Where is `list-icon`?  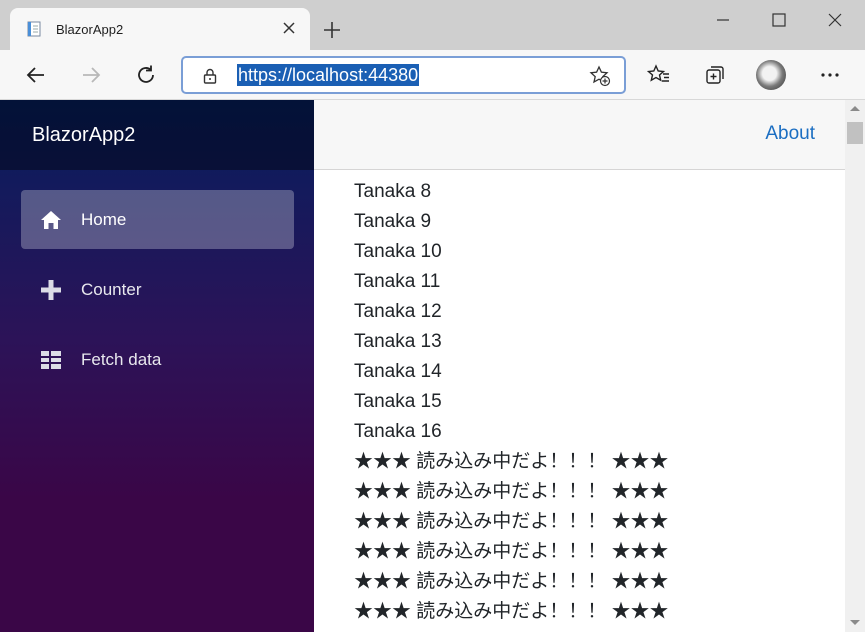
list-icon is located at coordinates (51, 360).